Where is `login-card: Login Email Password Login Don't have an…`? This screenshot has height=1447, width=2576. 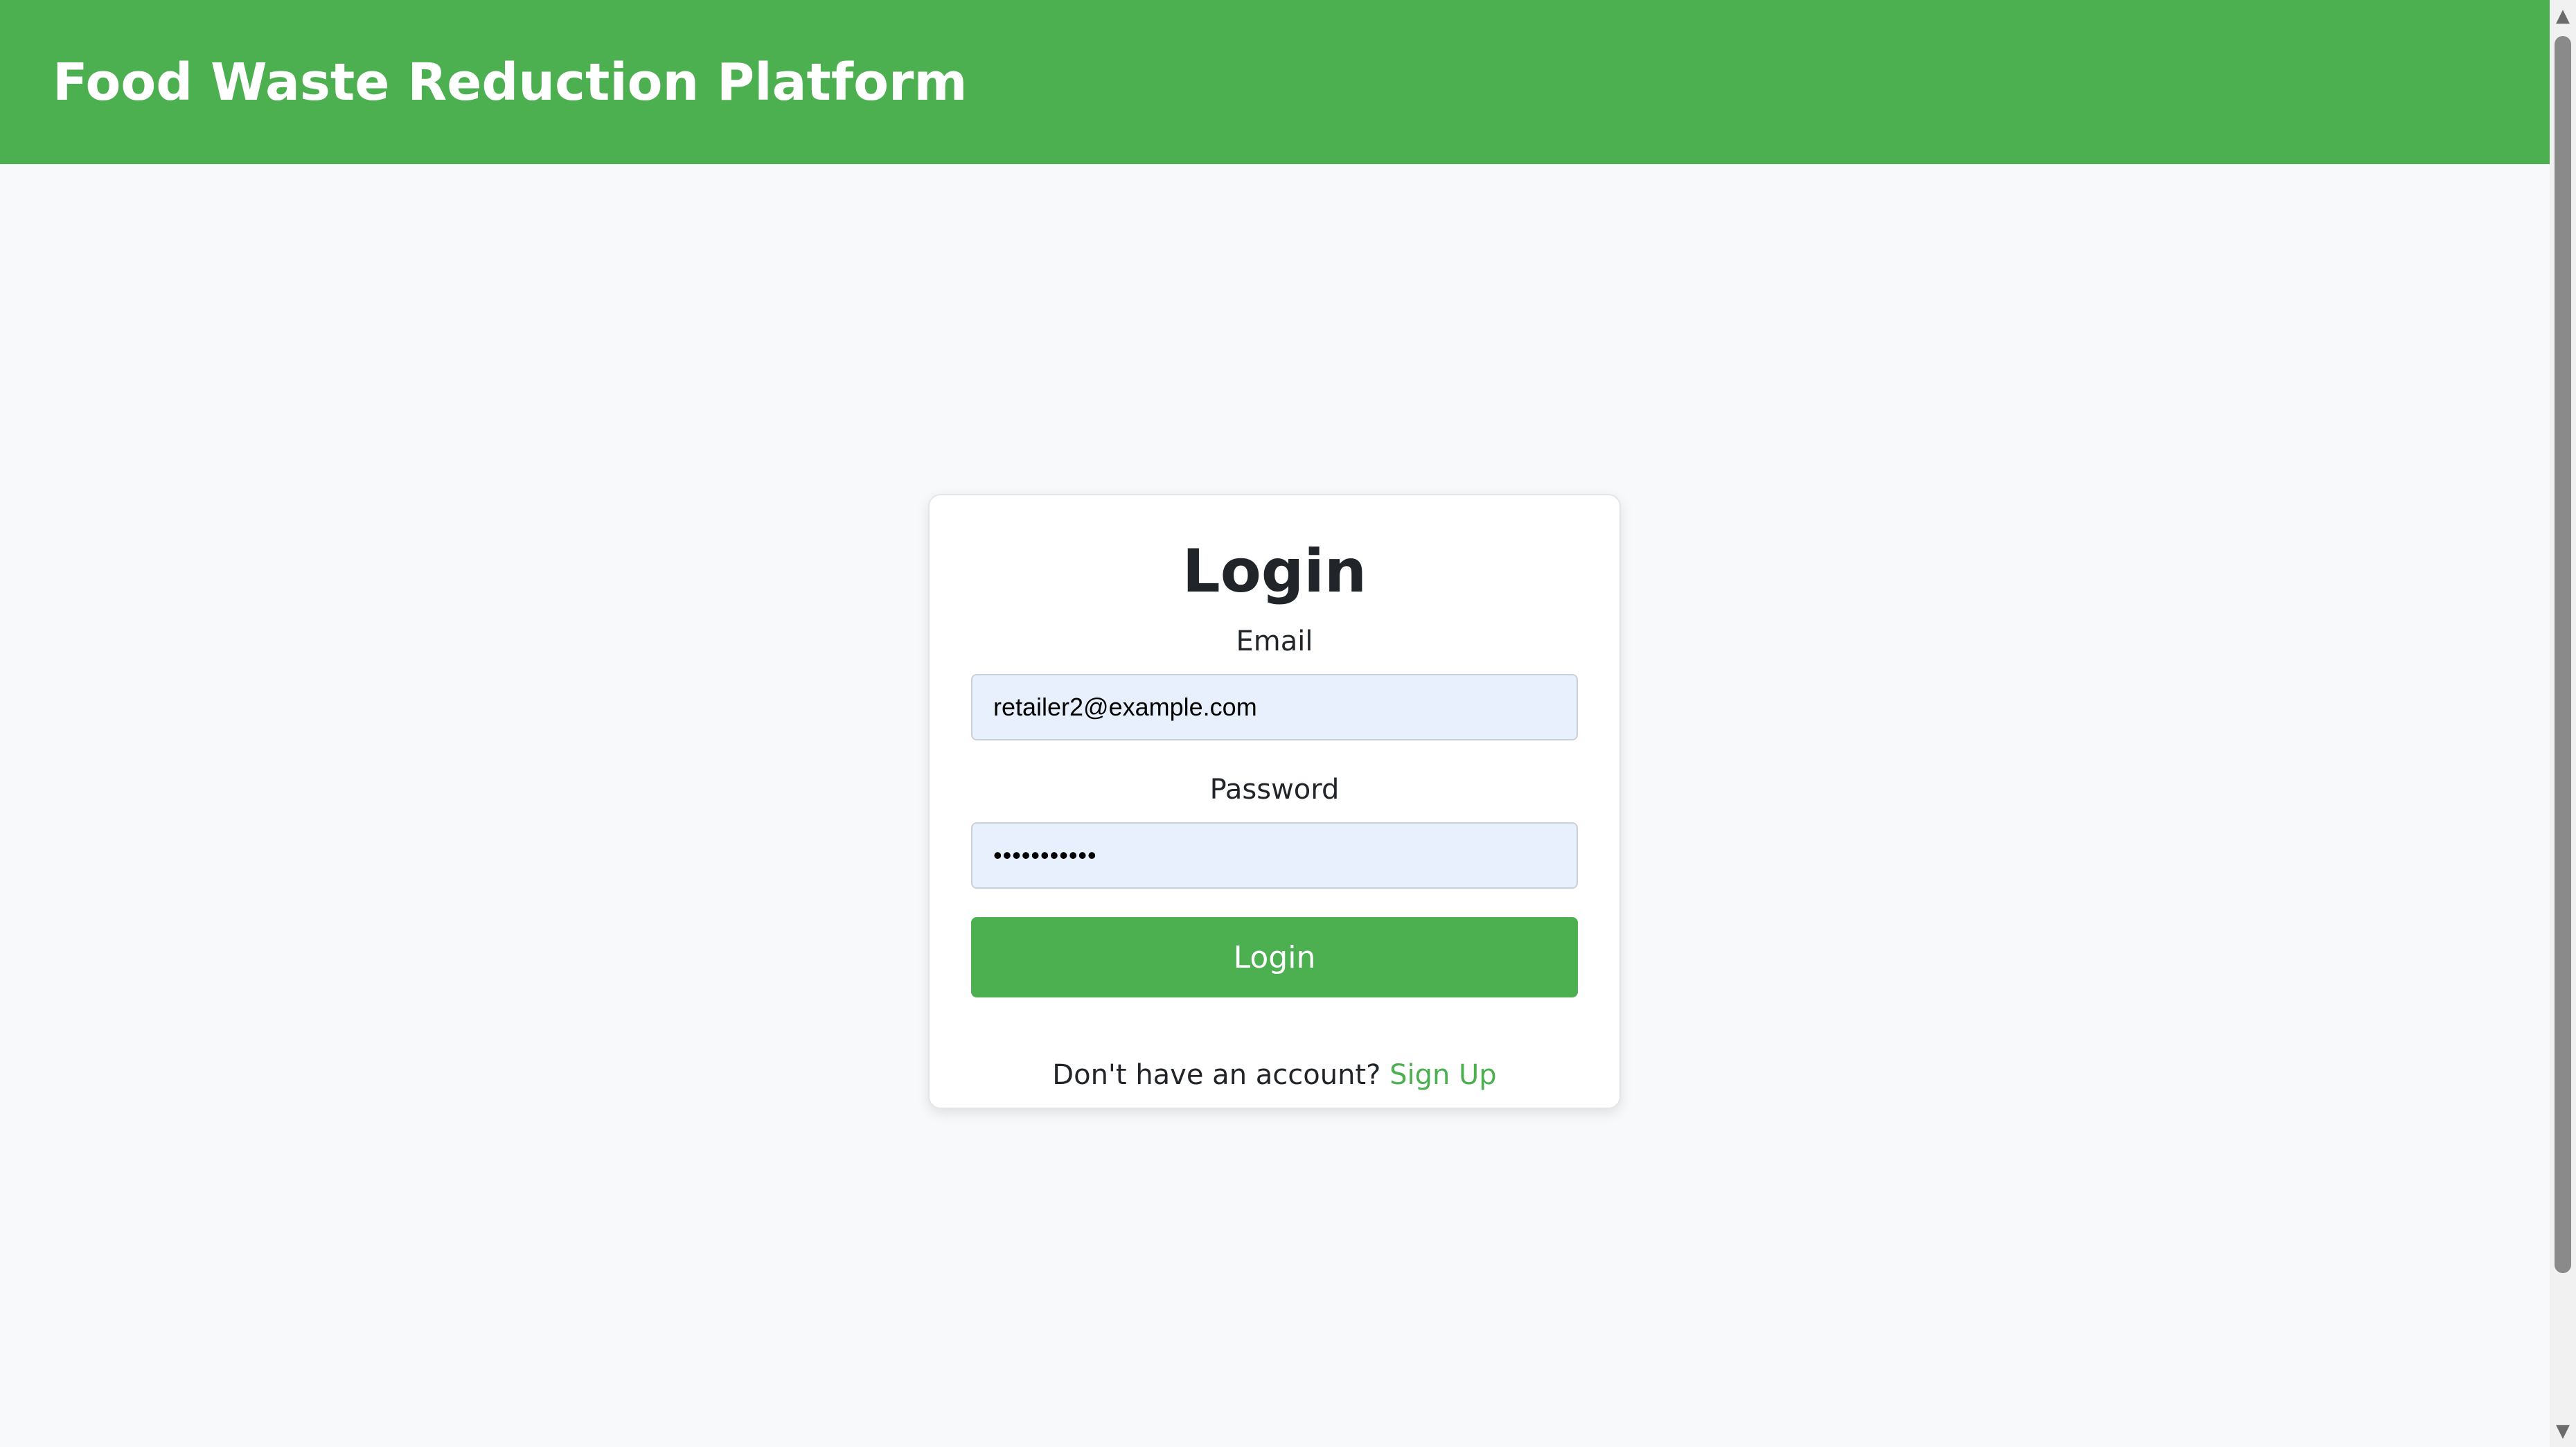 login-card: Login Email Password Login Don't have an… is located at coordinates (1274, 802).